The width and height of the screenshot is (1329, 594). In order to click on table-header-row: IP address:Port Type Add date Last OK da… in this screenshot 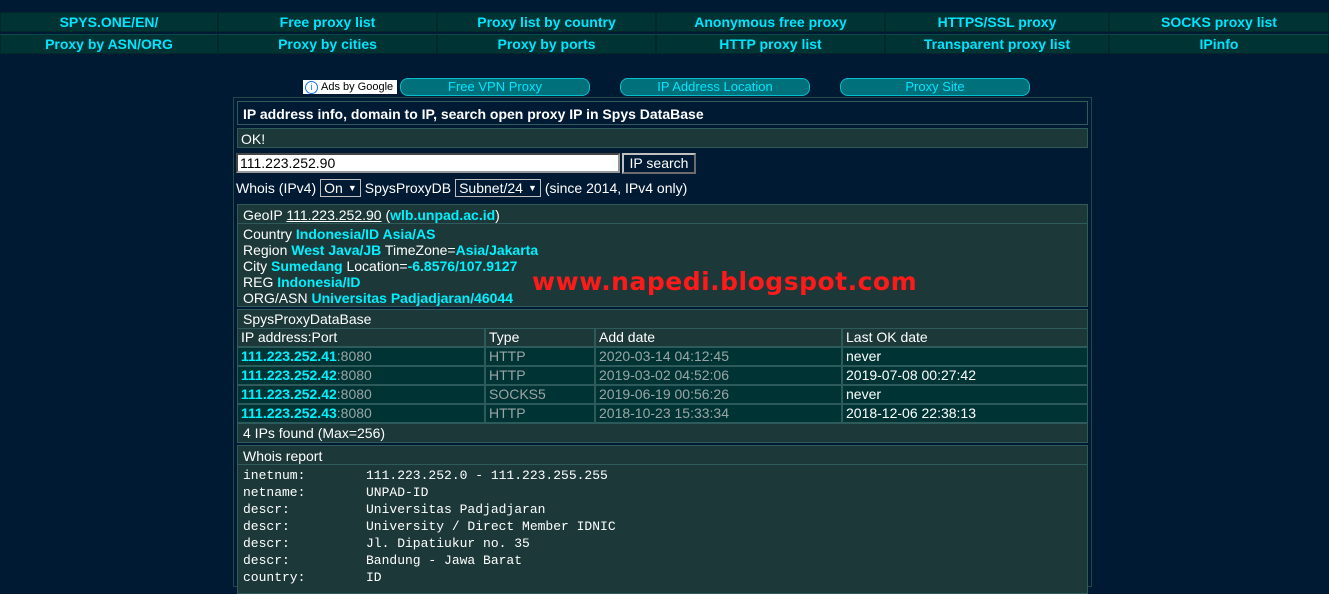, I will do `click(662, 337)`.